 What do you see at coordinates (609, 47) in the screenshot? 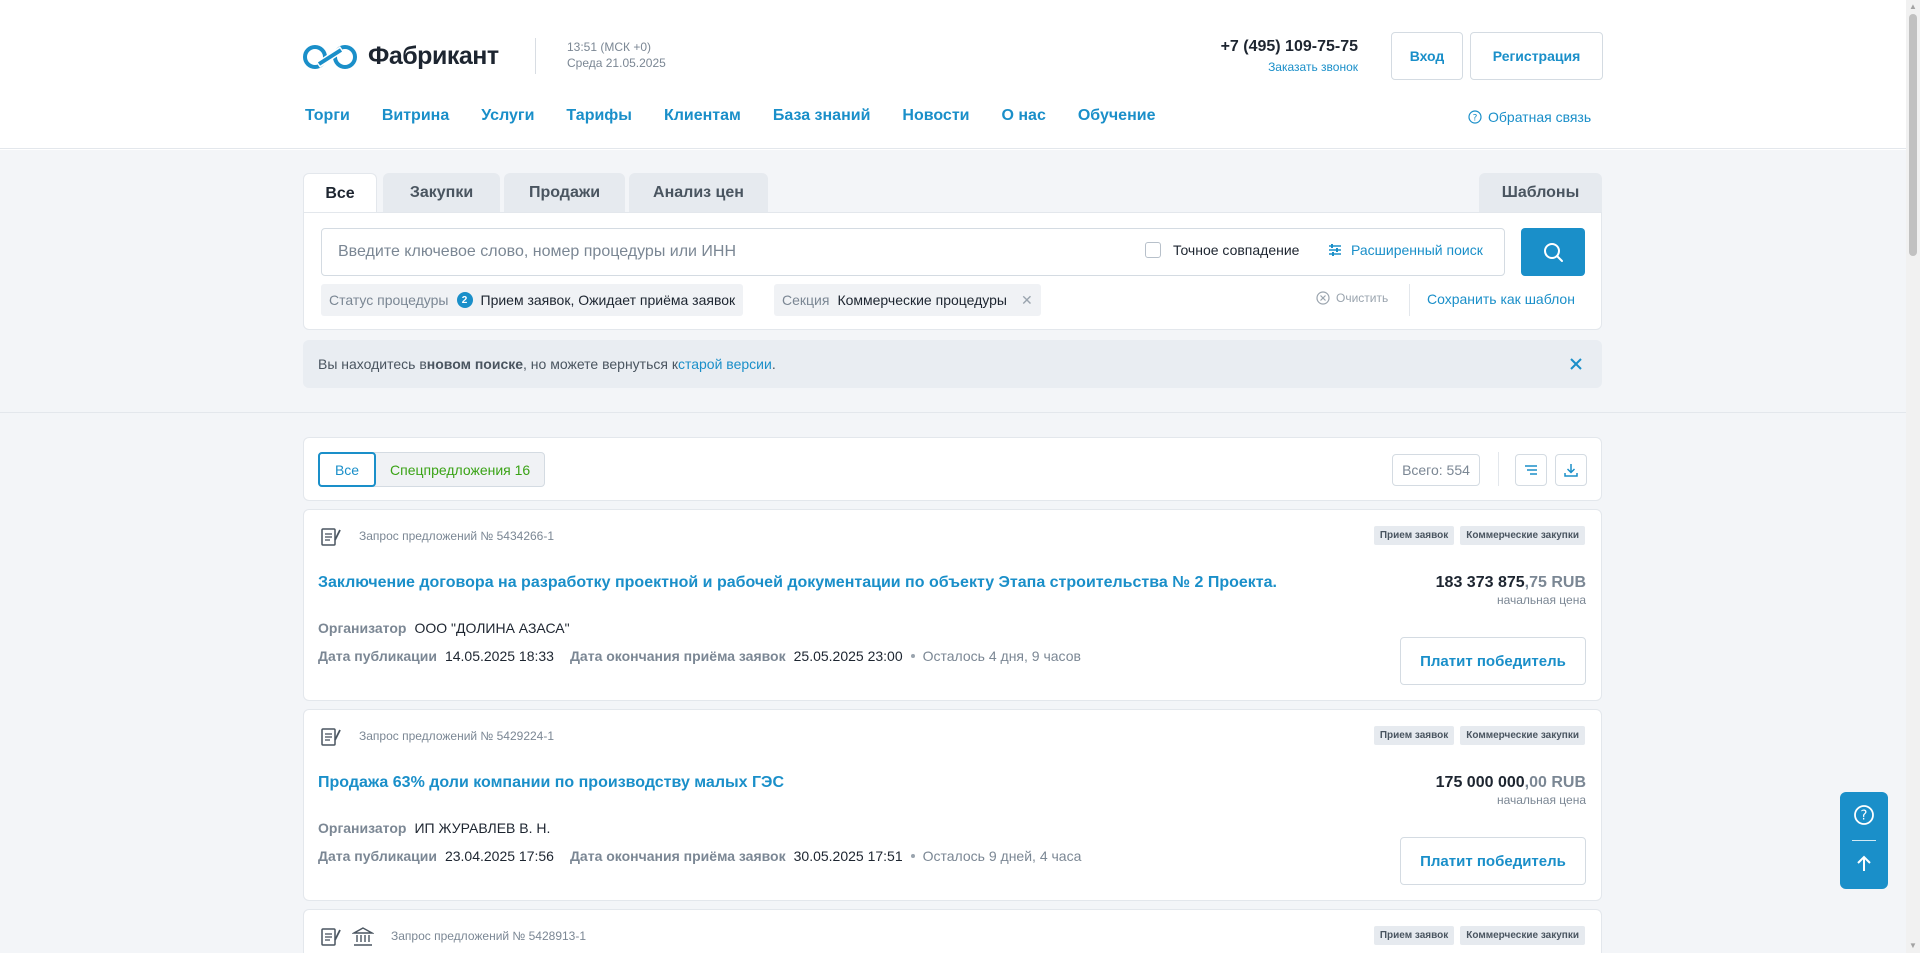
I see `server-time: 13:51 (МСК +0)` at bounding box center [609, 47].